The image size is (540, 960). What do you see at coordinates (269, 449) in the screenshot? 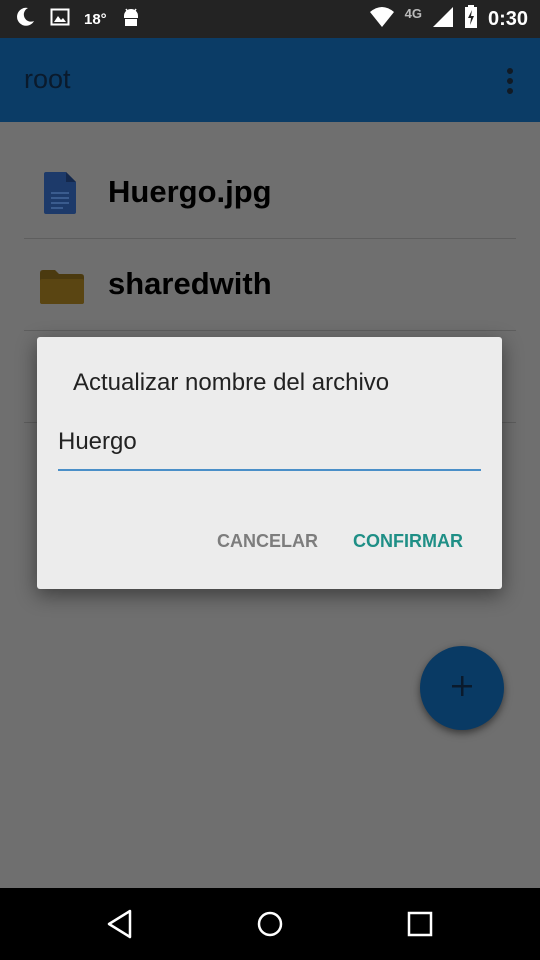
I see `filename-input: Huergo` at bounding box center [269, 449].